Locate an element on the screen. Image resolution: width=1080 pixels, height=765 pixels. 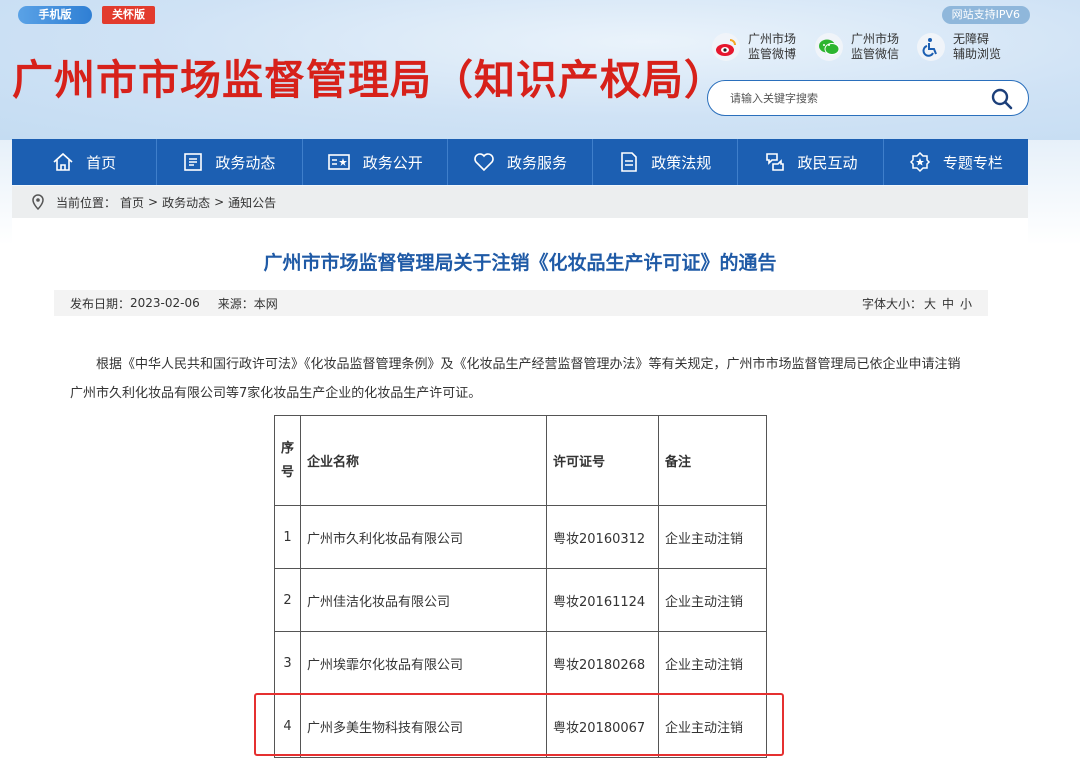
nav-label: 政策法规 is located at coordinates (681, 162).